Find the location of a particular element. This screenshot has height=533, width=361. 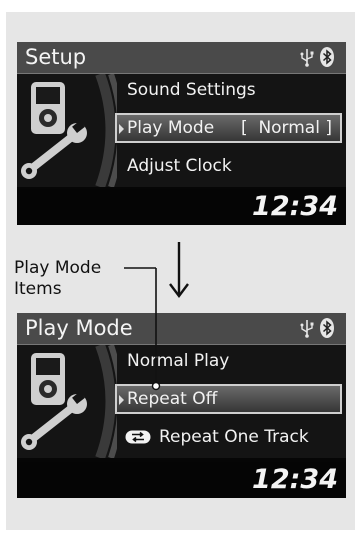

setup-title: Setup is located at coordinates (56, 57).